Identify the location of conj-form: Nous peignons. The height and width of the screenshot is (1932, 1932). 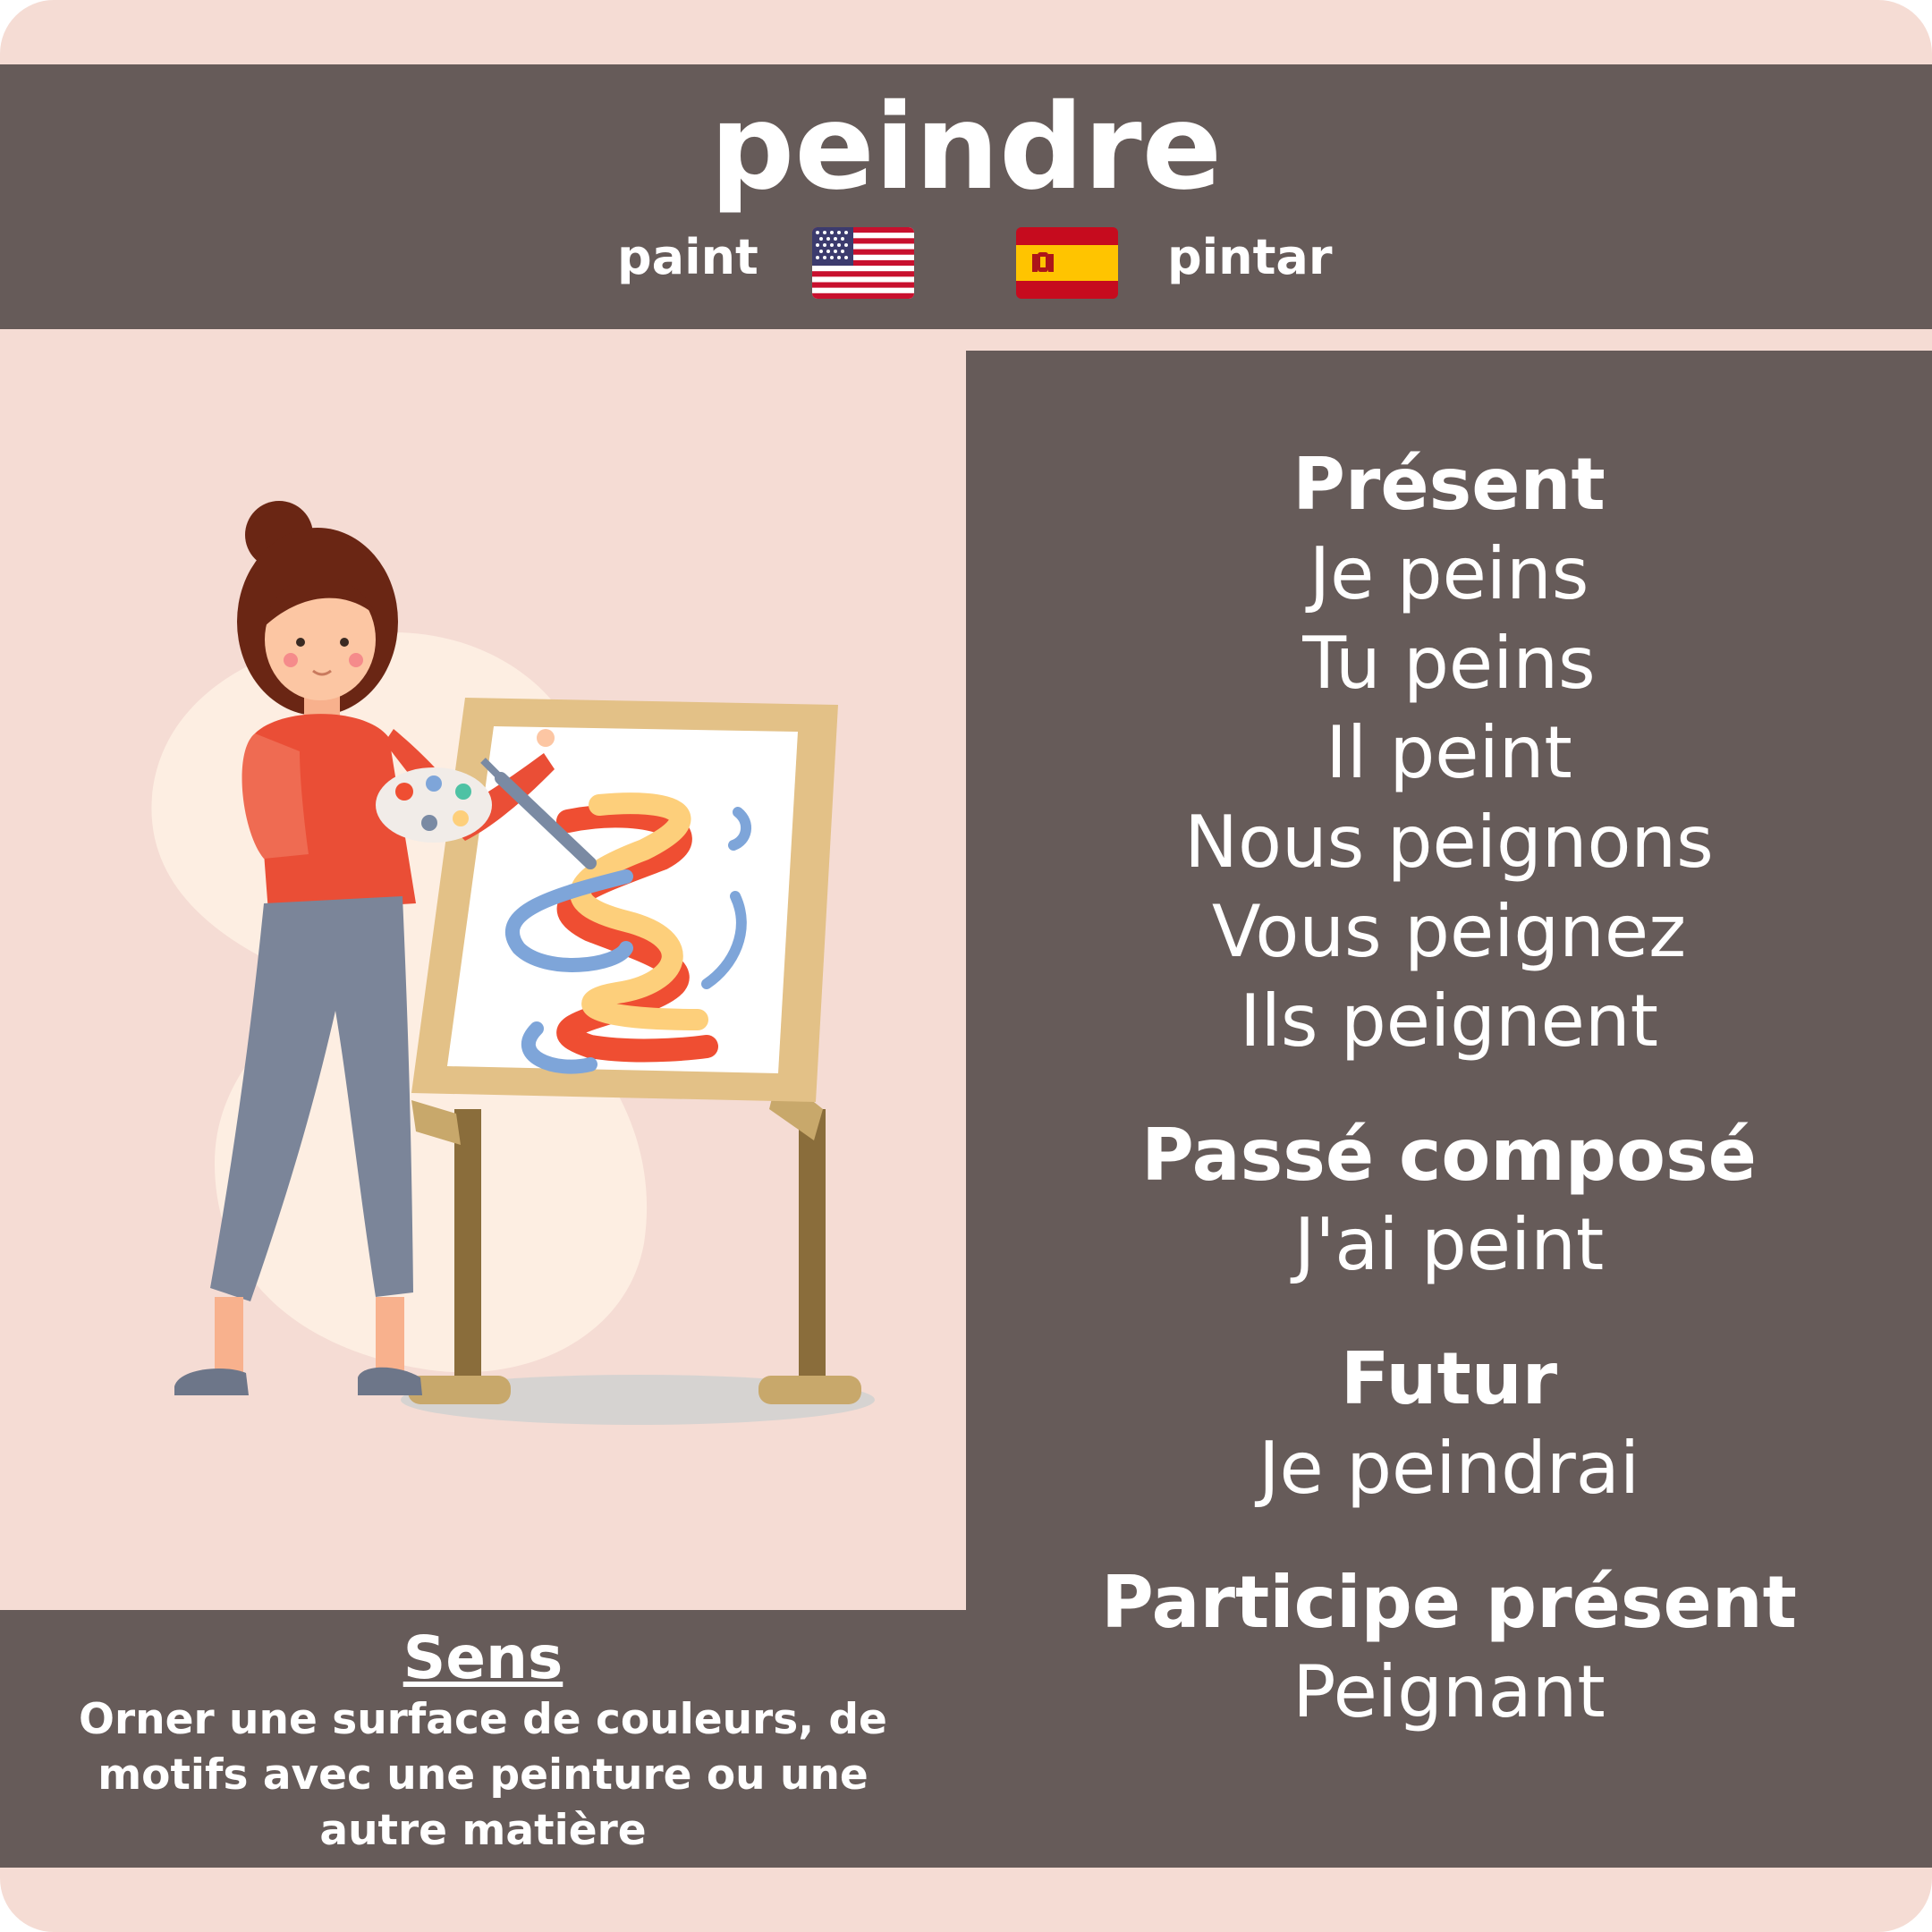
(1449, 842).